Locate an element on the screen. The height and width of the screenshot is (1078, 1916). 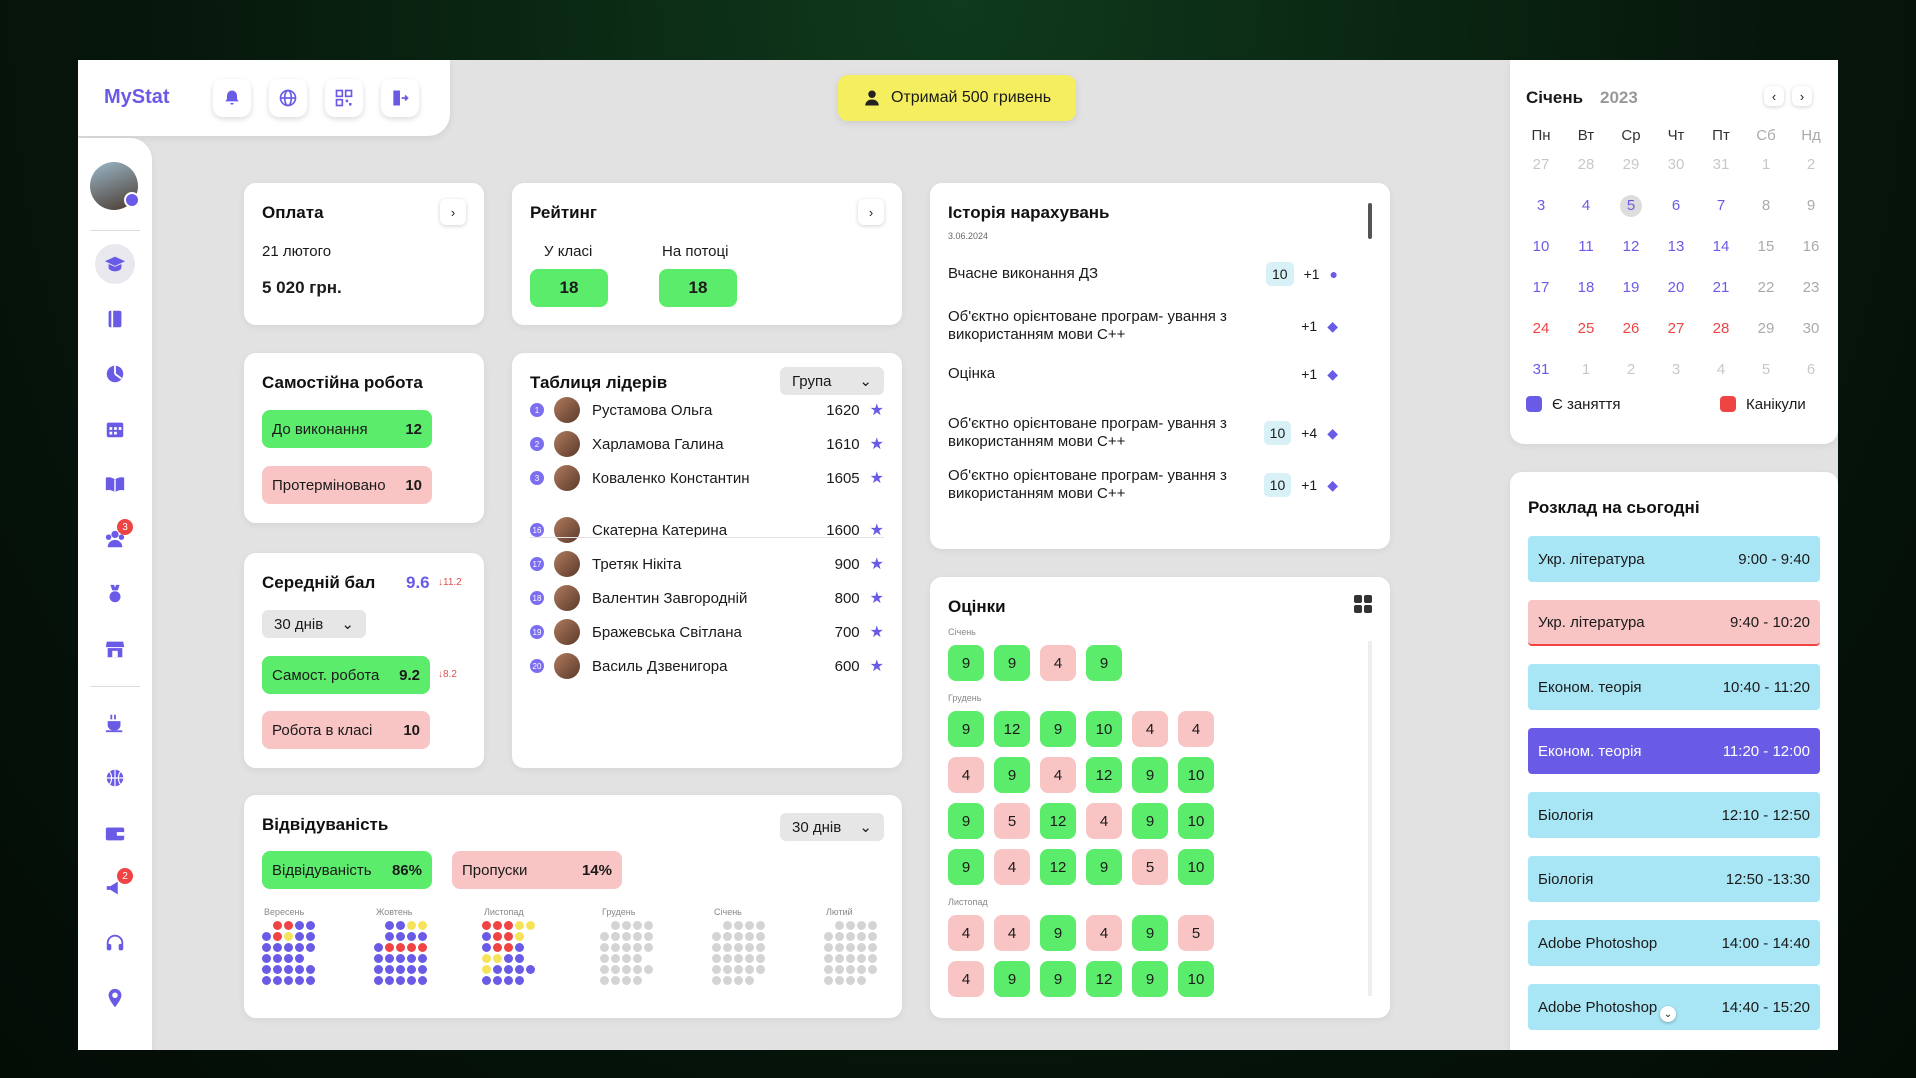
calendar-day: 25 is located at coordinates (1586, 329).